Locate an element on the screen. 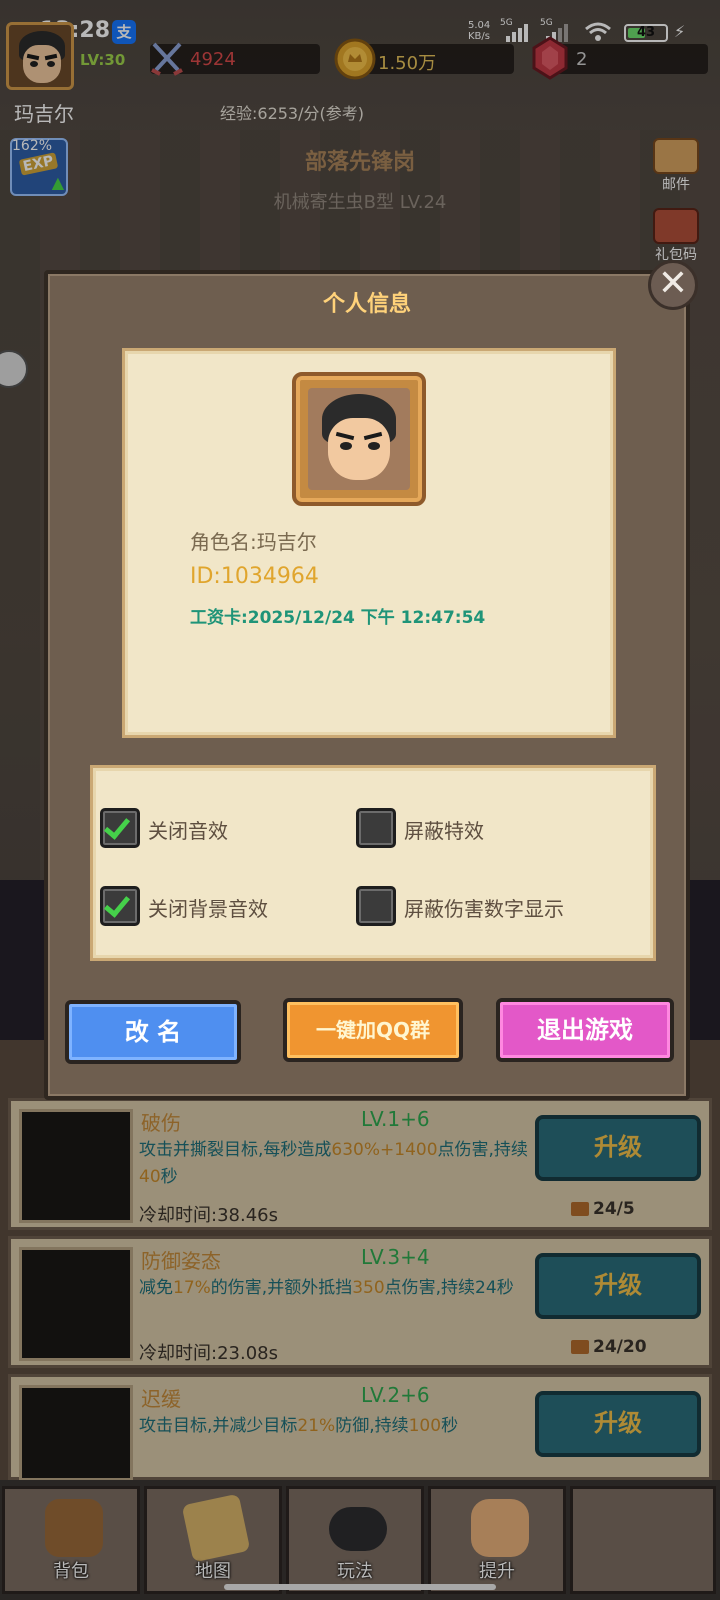 This screenshot has height=1600, width=720. option-label: 关闭音效 is located at coordinates (188, 831).